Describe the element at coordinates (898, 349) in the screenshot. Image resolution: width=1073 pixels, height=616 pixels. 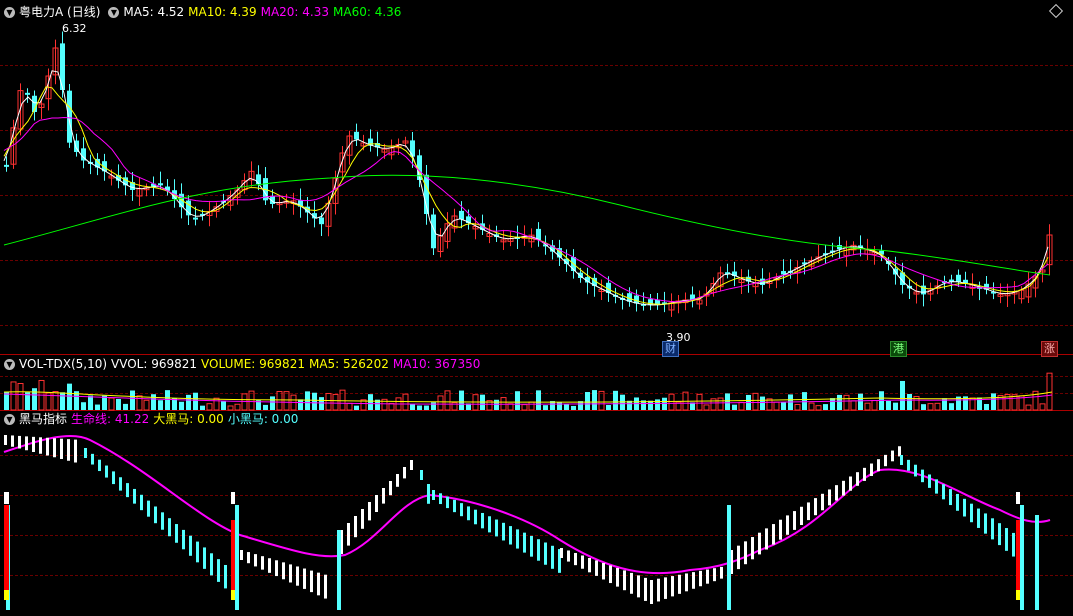
I see `hk-connect-tag: 港` at that location.